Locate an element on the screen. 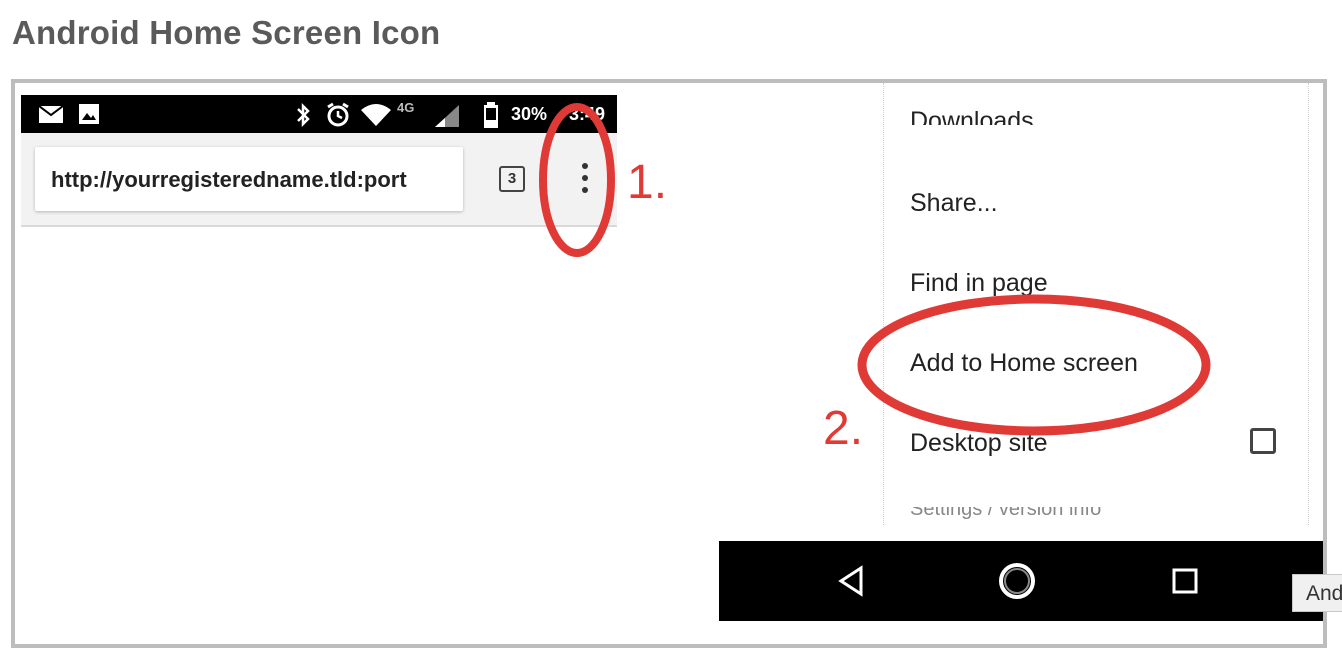  step-1-label: 1. is located at coordinates (647, 182).